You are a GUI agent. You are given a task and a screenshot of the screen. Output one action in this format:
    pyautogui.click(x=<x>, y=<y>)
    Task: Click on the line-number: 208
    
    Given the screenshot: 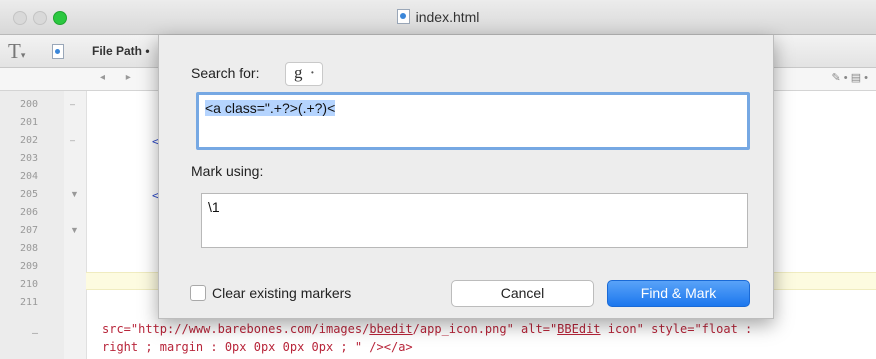 What is the action you would take?
    pyautogui.click(x=28, y=248)
    